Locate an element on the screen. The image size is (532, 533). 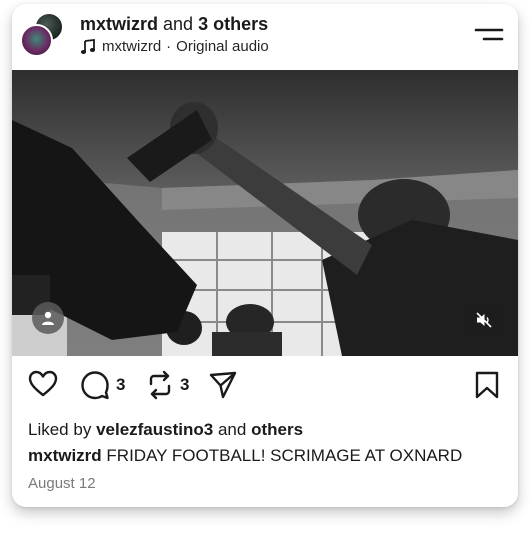
audio-title: Original audio is located at coordinates (222, 46).